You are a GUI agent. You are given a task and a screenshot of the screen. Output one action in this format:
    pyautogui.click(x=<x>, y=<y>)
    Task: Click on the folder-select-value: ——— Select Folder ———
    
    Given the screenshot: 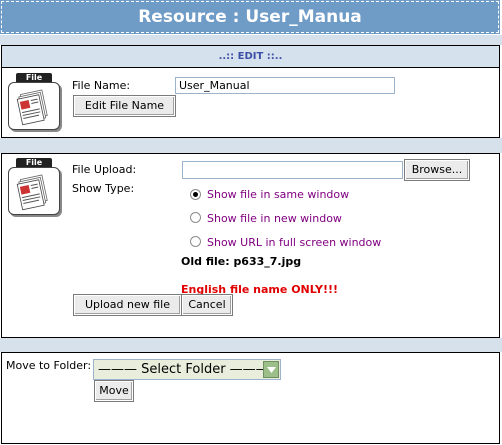 What is the action you would take?
    pyautogui.click(x=183, y=369)
    